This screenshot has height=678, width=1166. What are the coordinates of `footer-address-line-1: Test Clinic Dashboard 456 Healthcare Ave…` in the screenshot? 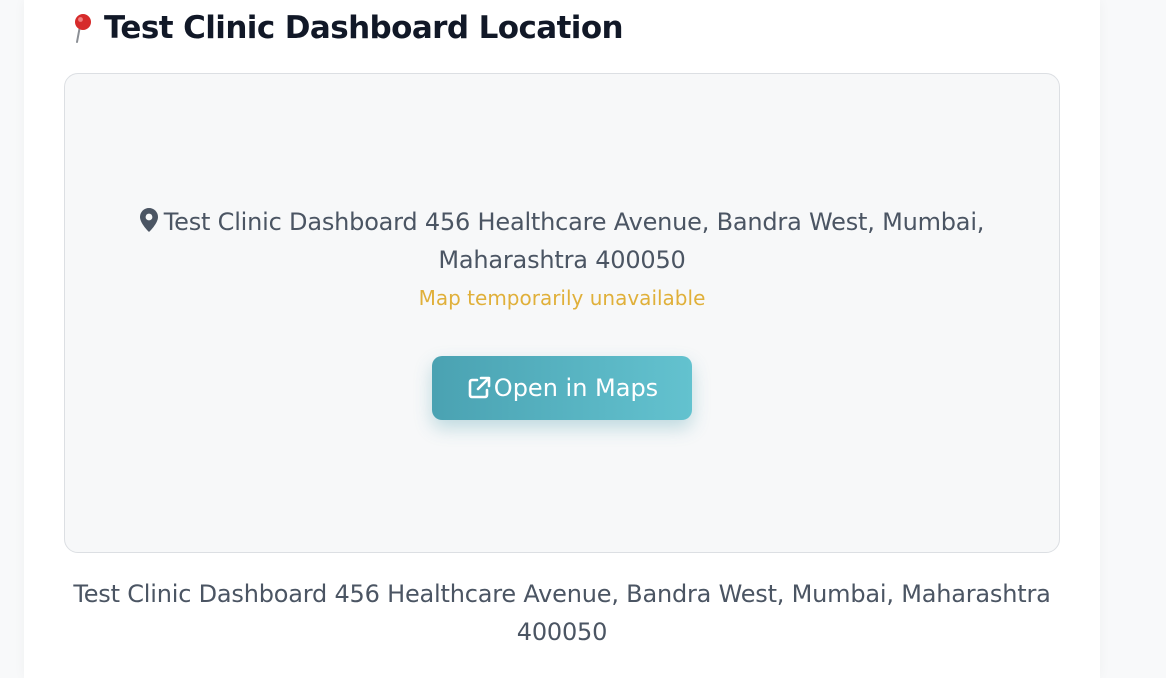 It's located at (562, 594).